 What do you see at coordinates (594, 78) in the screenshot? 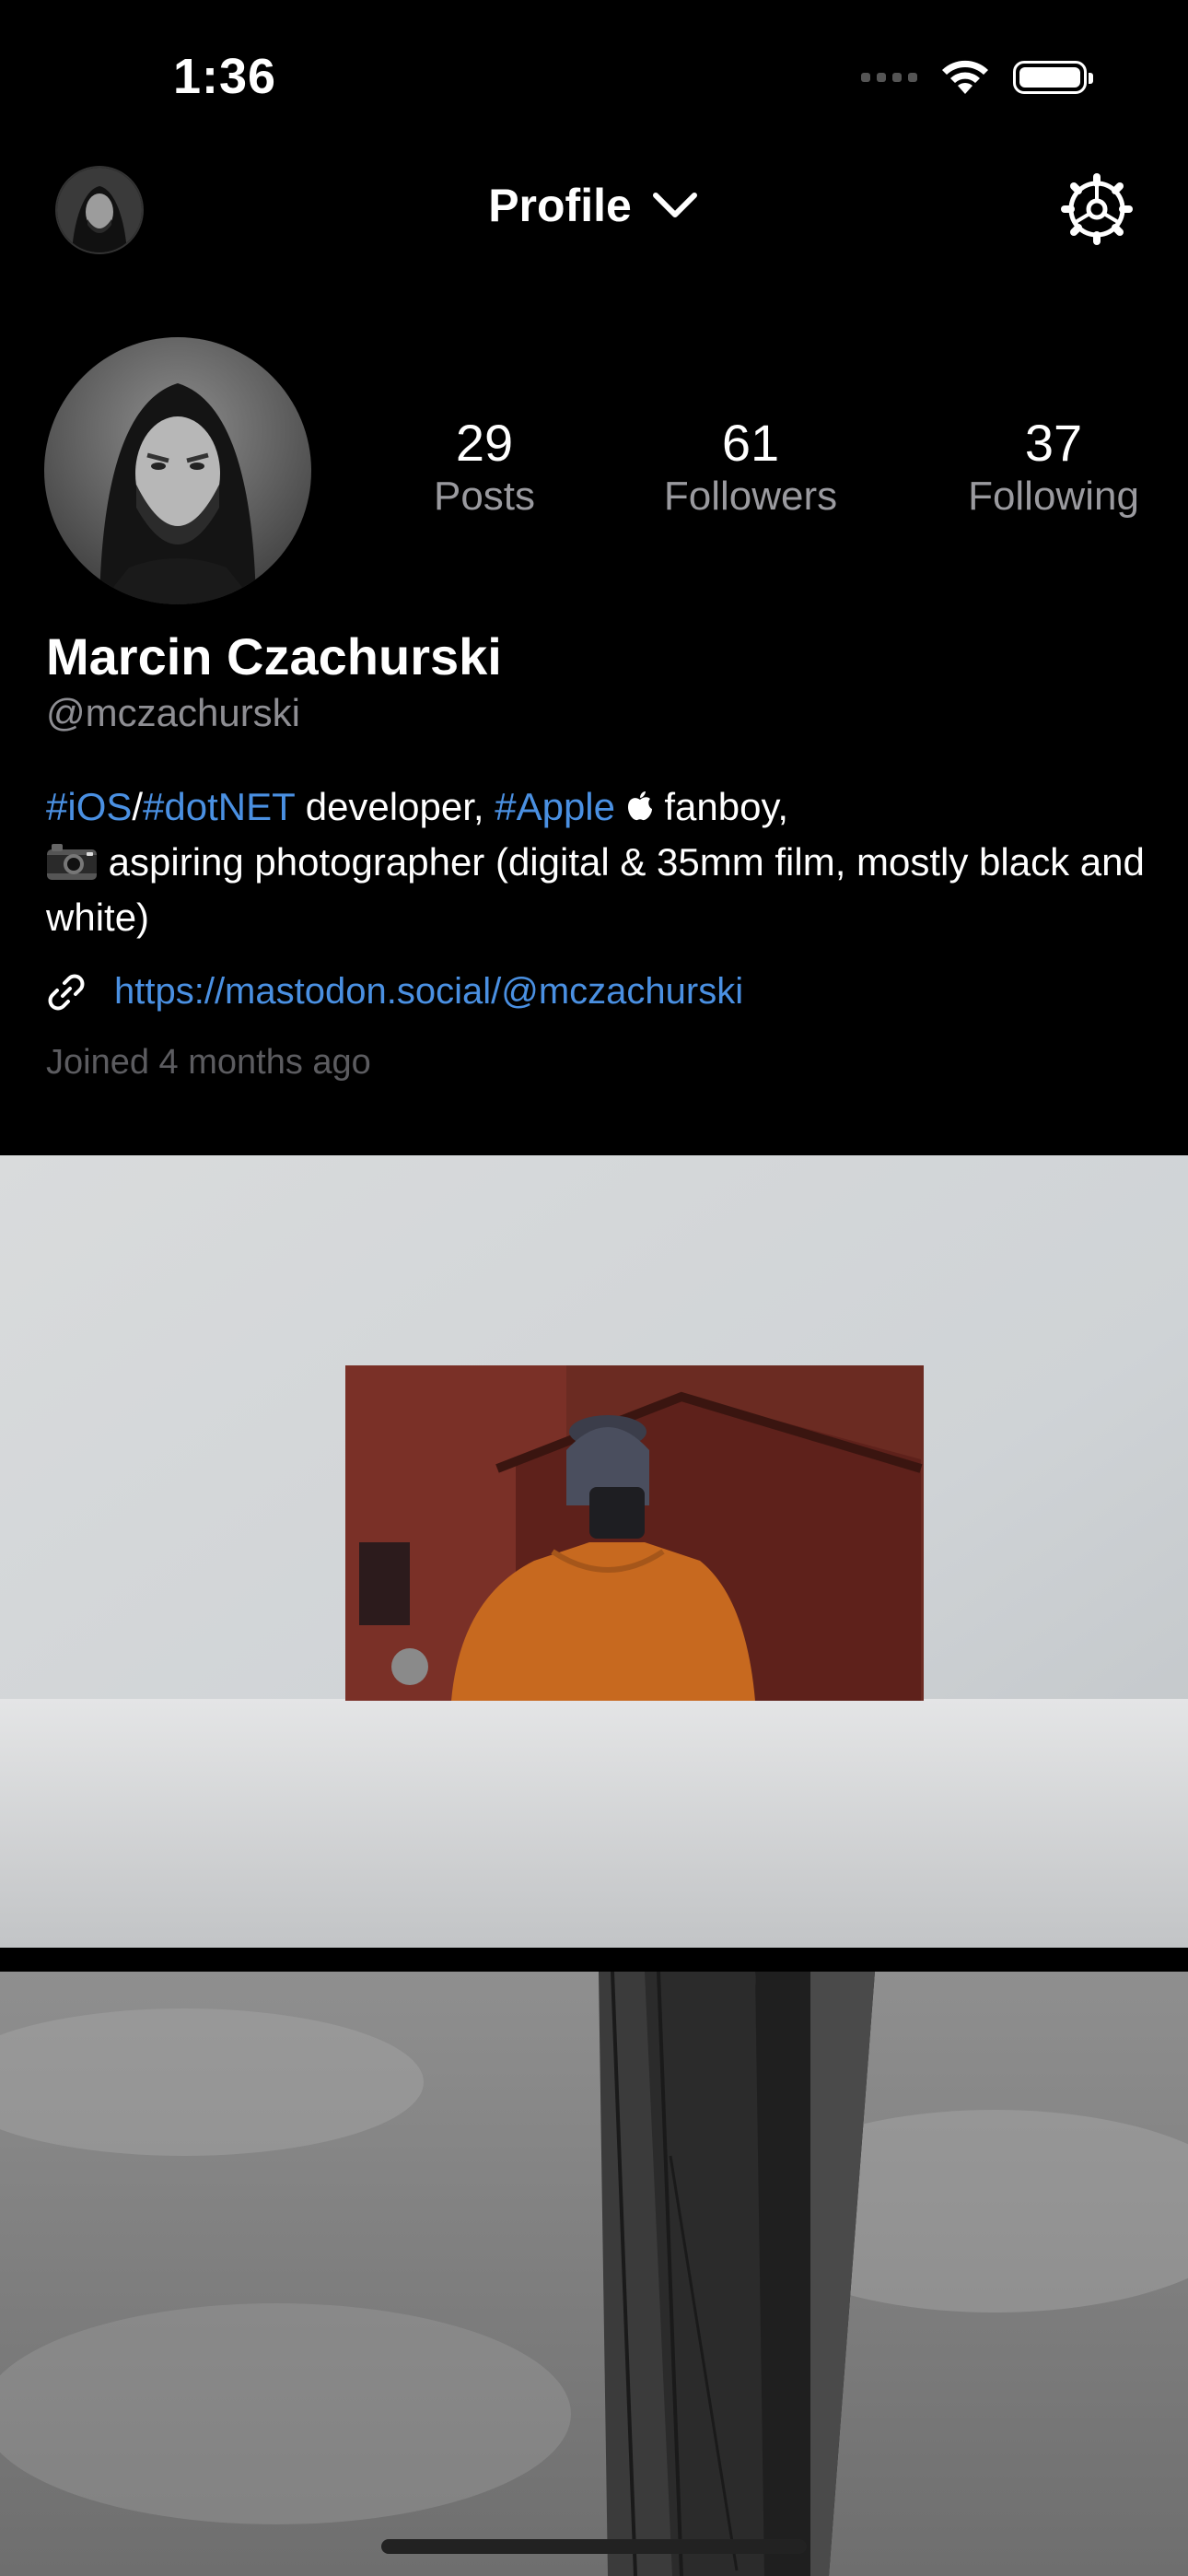
I see `status-bar: 1:36` at bounding box center [594, 78].